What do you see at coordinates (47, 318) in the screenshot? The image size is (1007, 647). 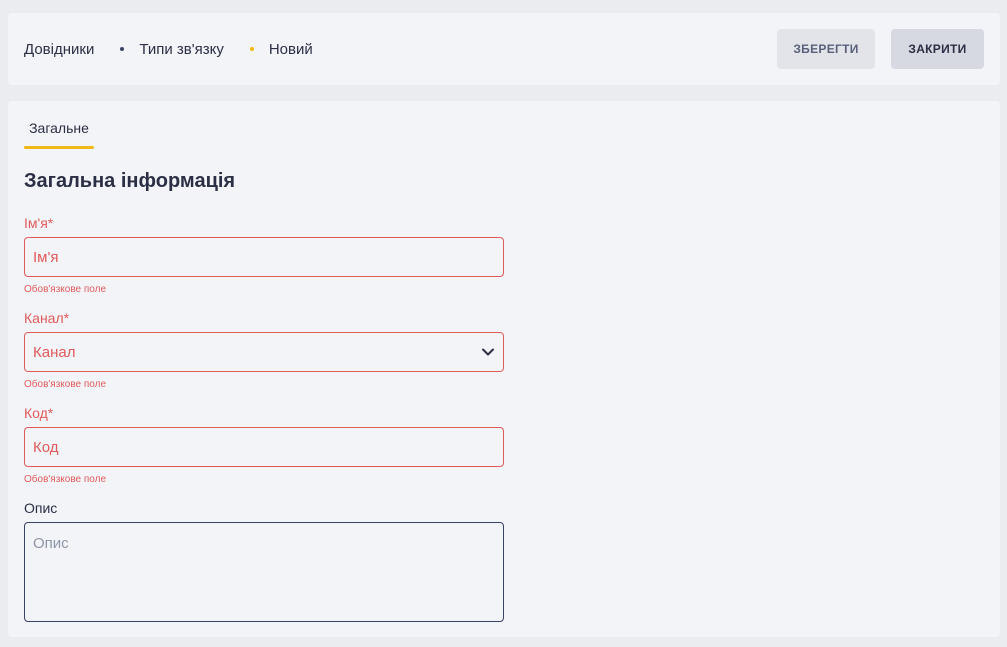 I see `channel-label: Канал*` at bounding box center [47, 318].